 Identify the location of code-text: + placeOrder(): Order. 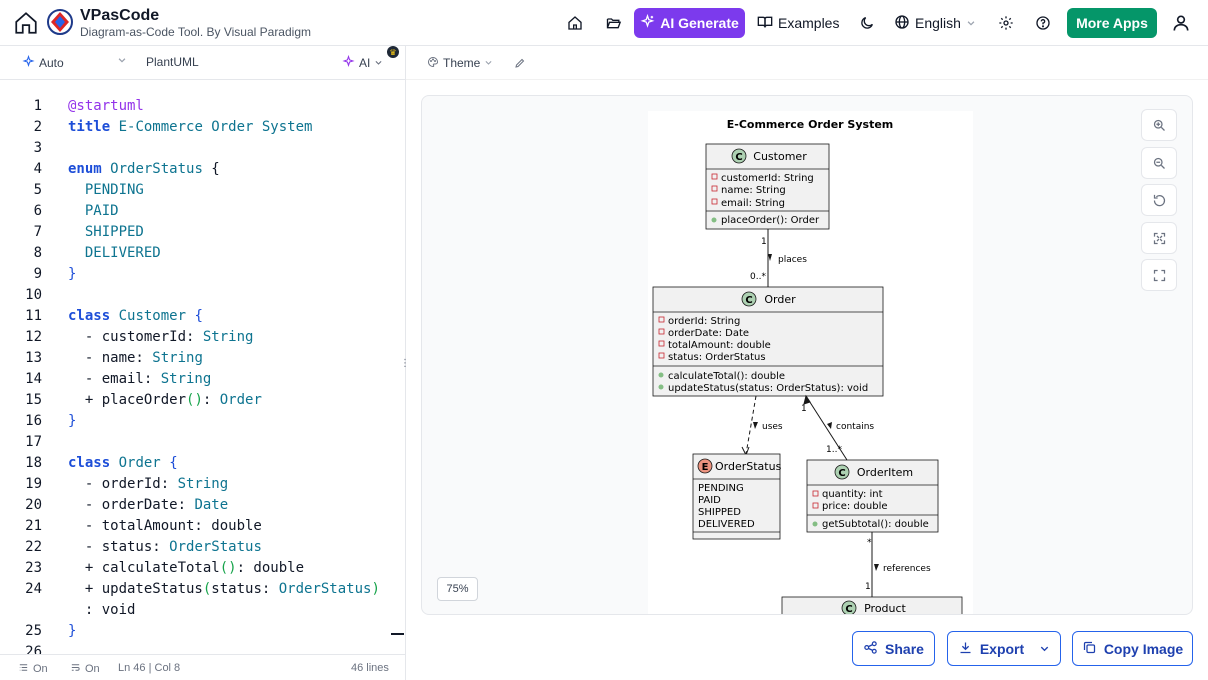
(165, 400).